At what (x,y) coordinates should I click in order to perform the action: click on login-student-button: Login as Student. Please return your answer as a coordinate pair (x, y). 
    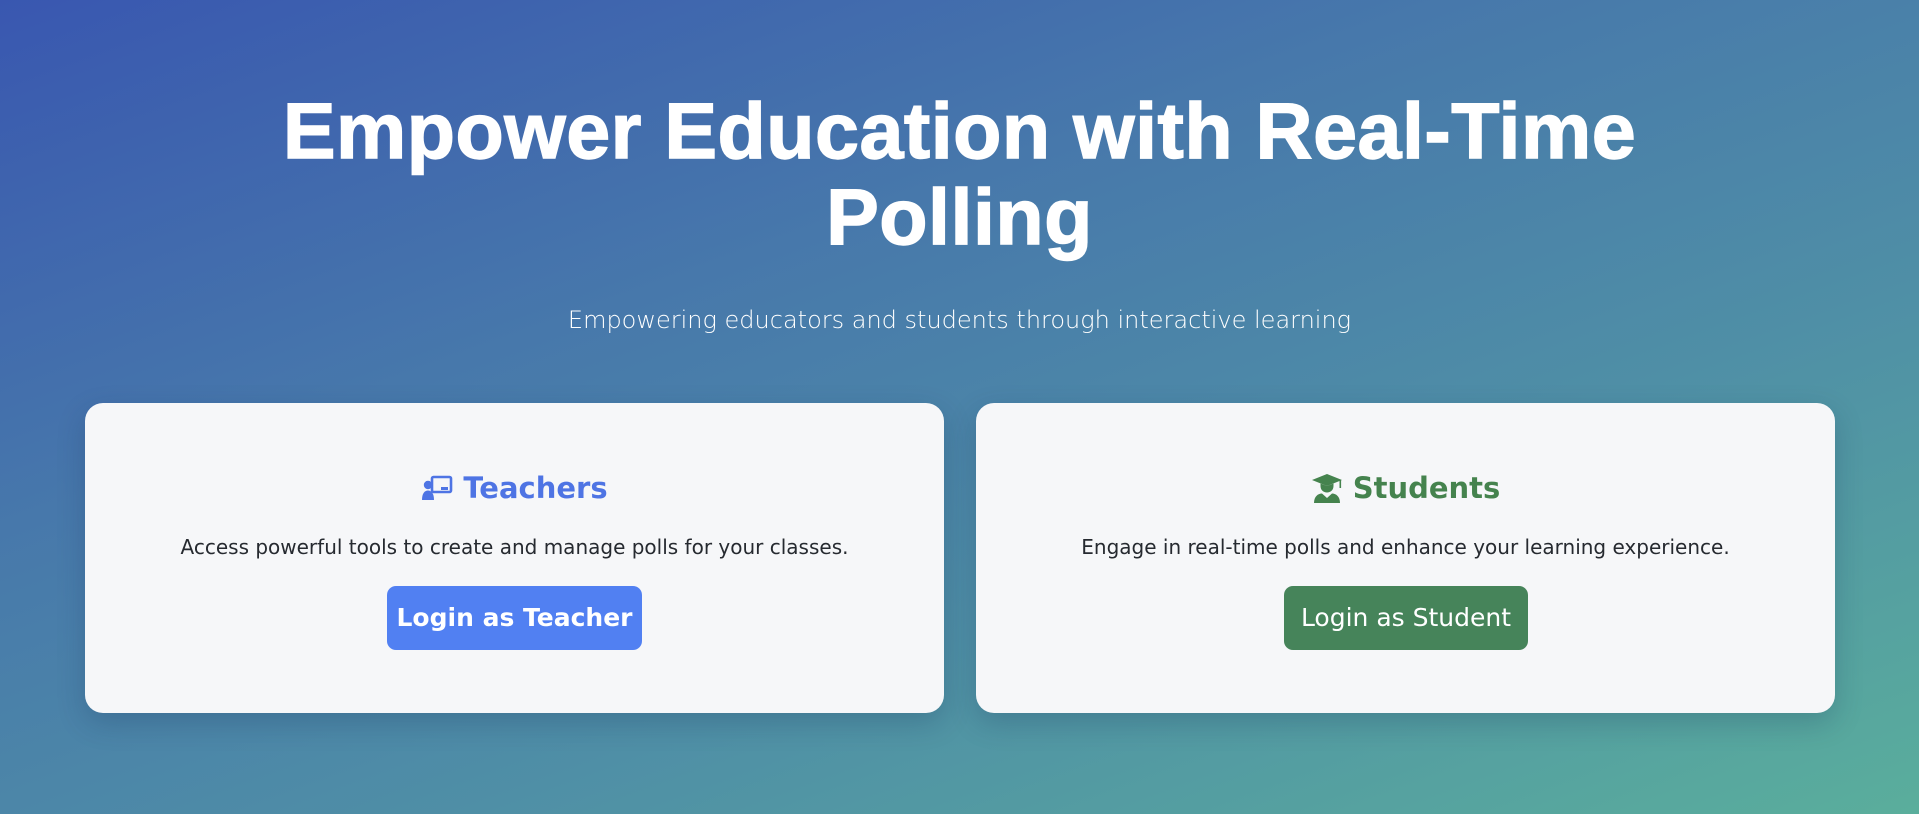
    Looking at the image, I should click on (1406, 618).